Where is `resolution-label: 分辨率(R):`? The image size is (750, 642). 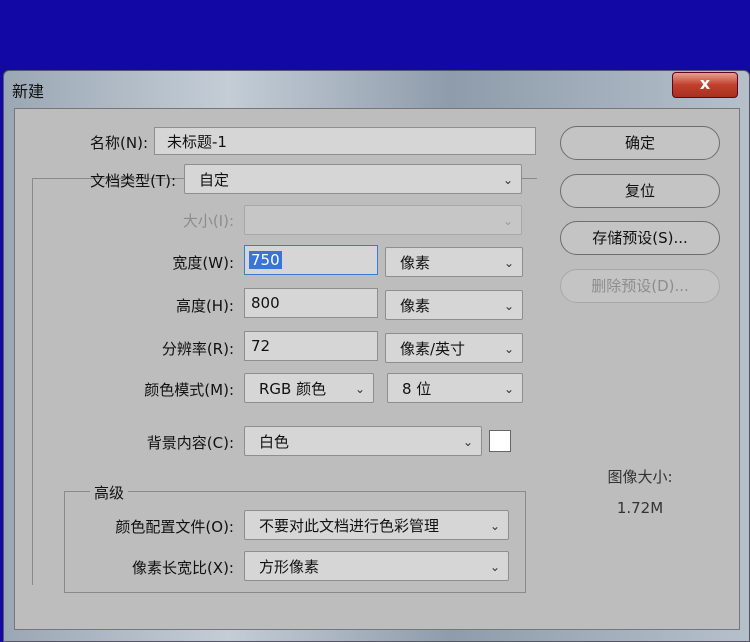
resolution-label: 分辨率(R): is located at coordinates (197, 349).